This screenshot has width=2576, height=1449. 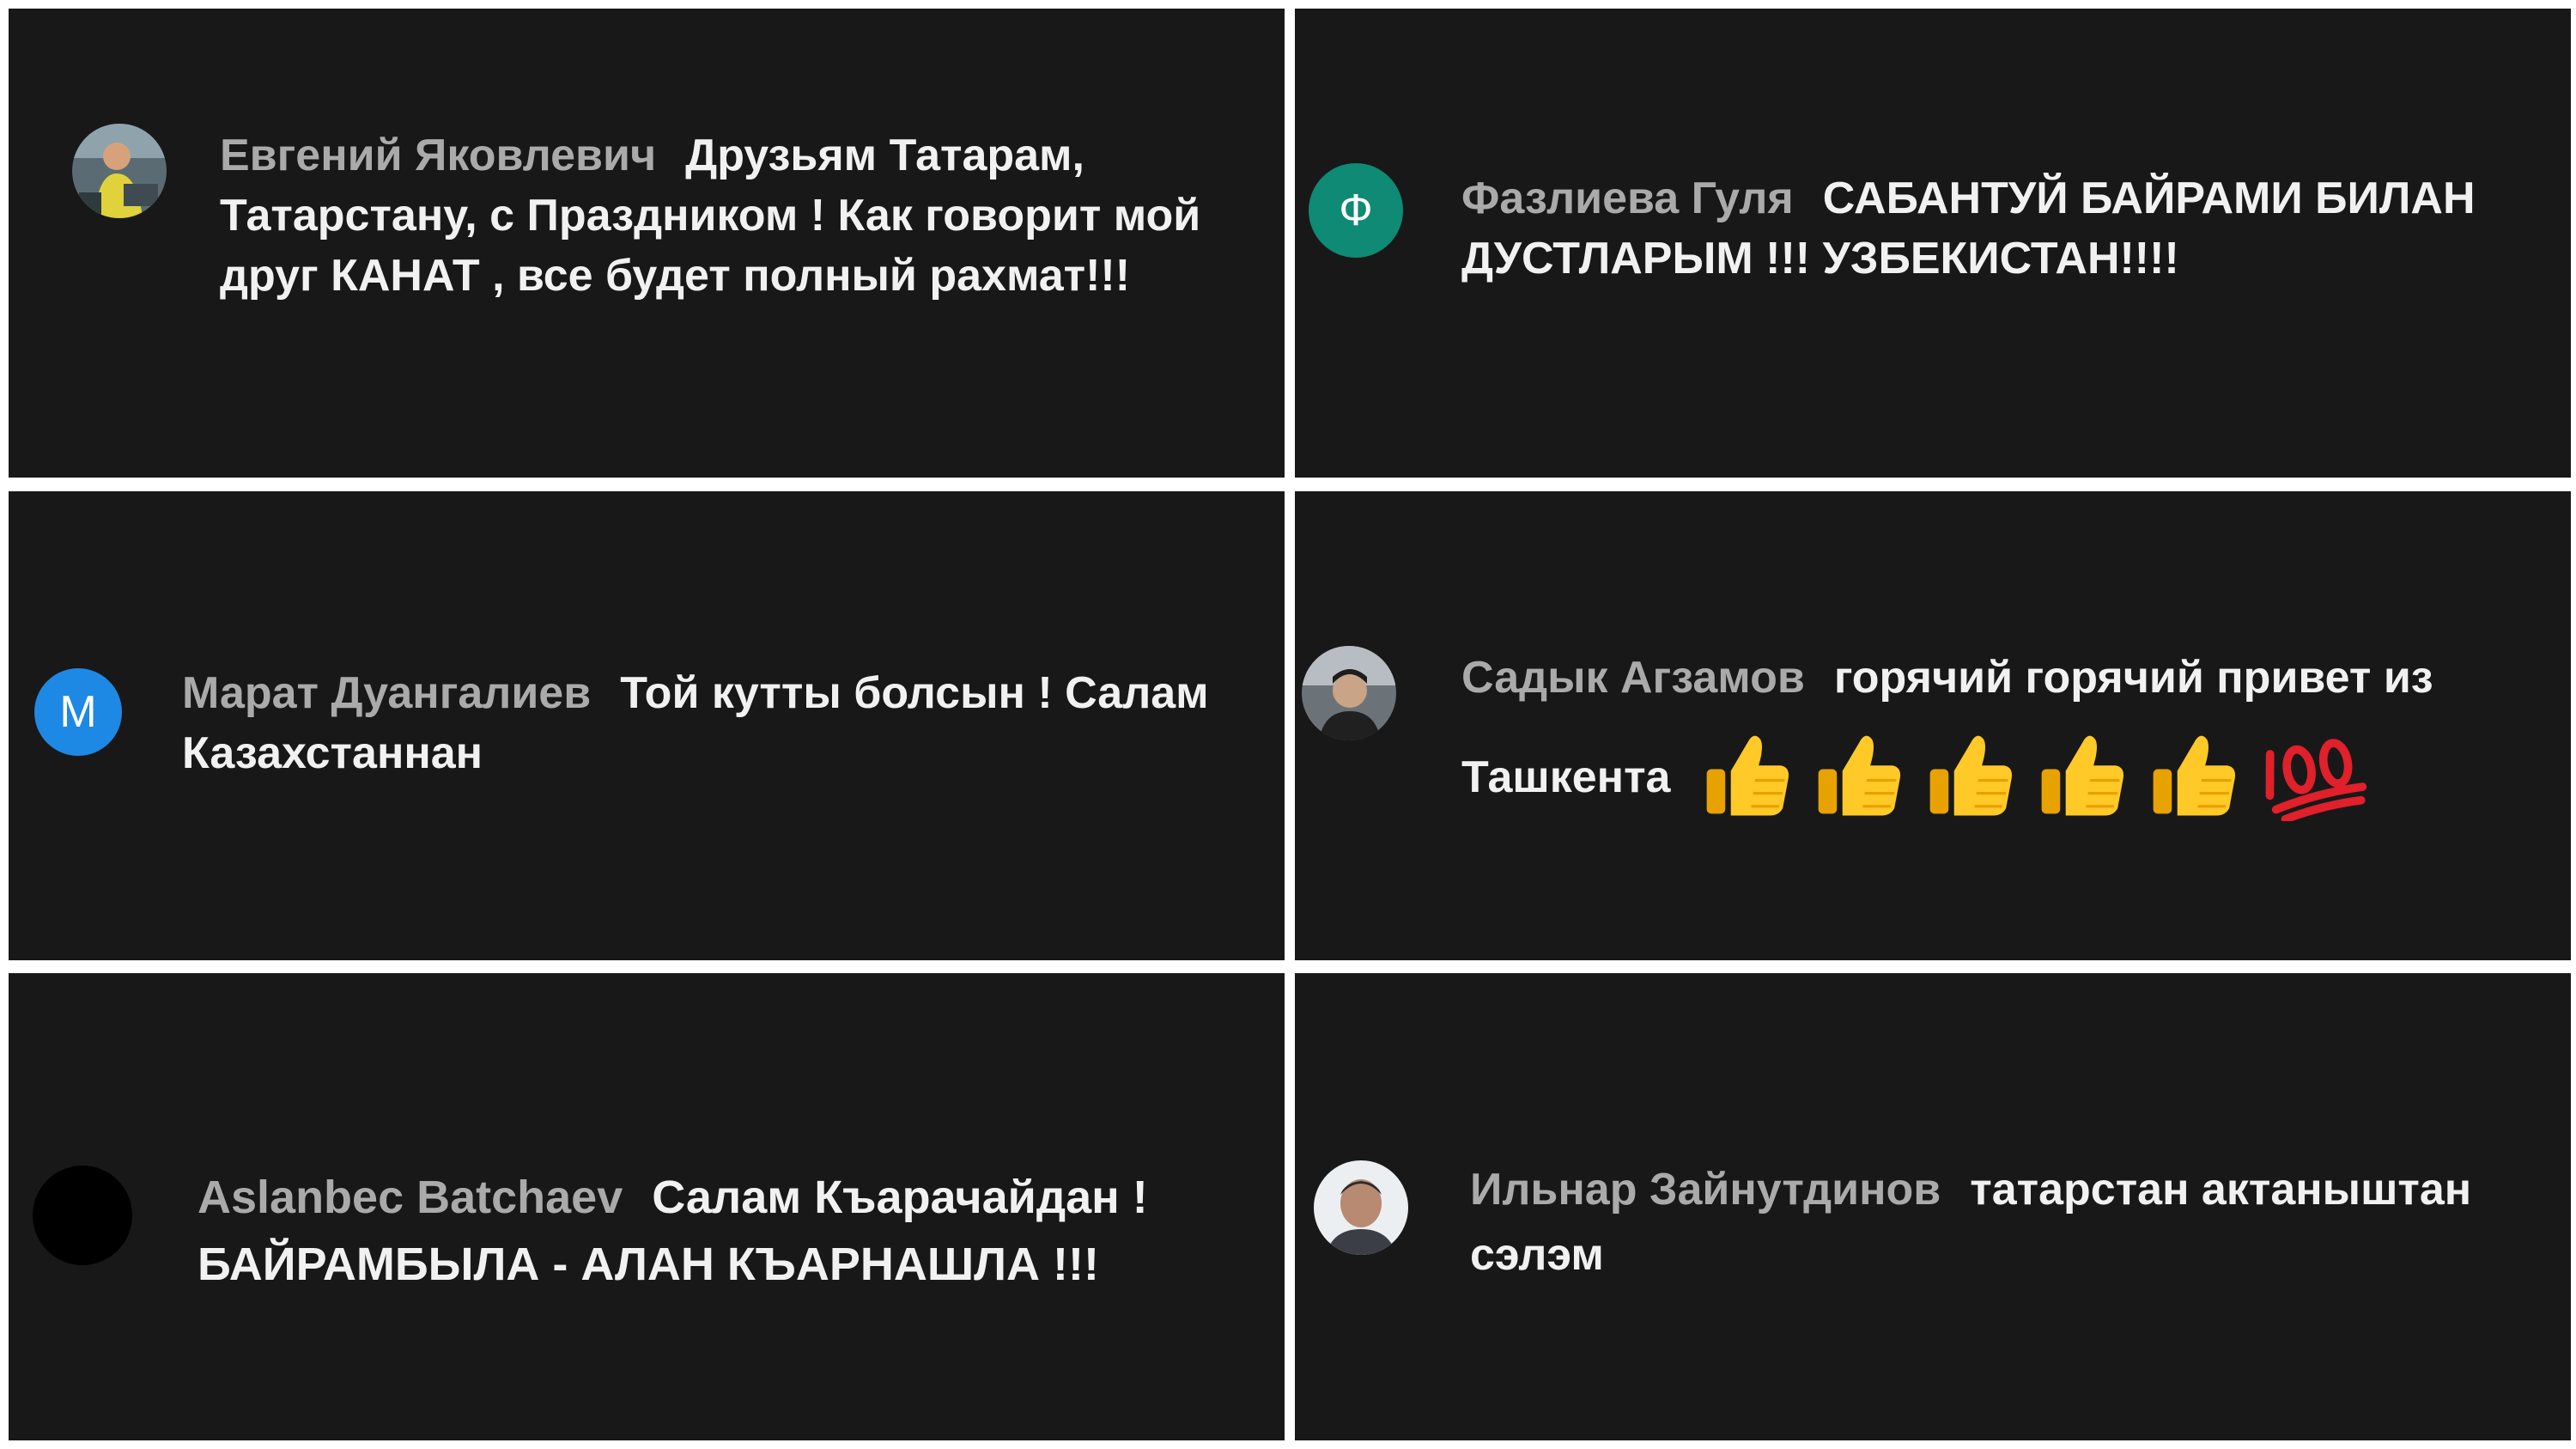 I want to click on user-avatar: Ф, so click(x=1356, y=210).